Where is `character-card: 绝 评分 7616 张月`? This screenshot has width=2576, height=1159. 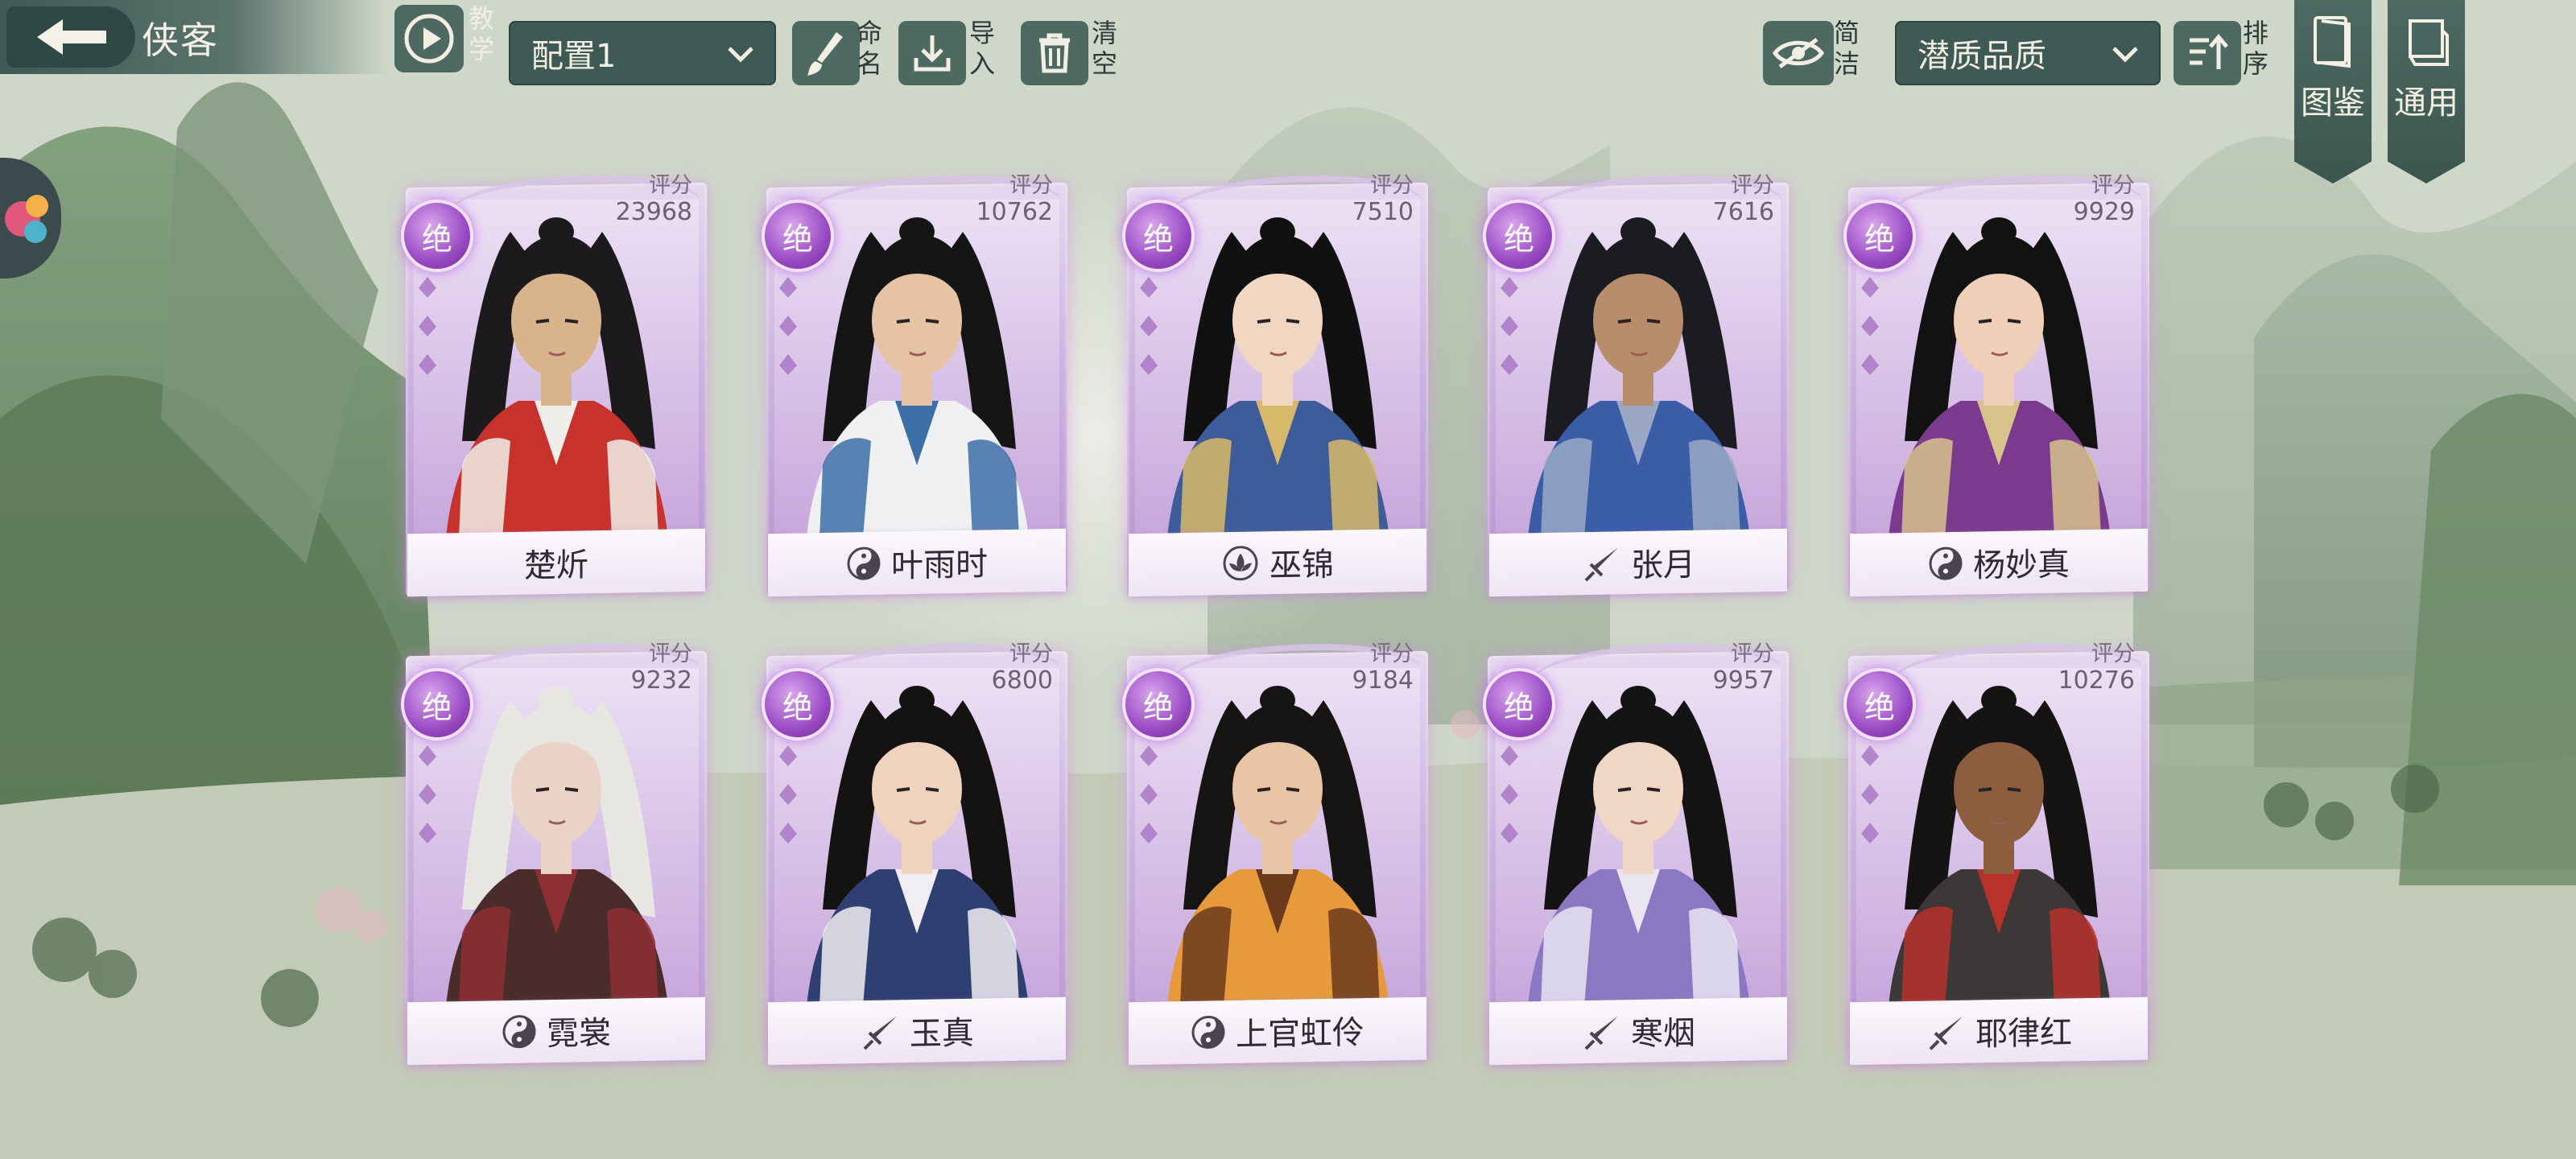 character-card: 绝 评分 7616 张月 is located at coordinates (1637, 387).